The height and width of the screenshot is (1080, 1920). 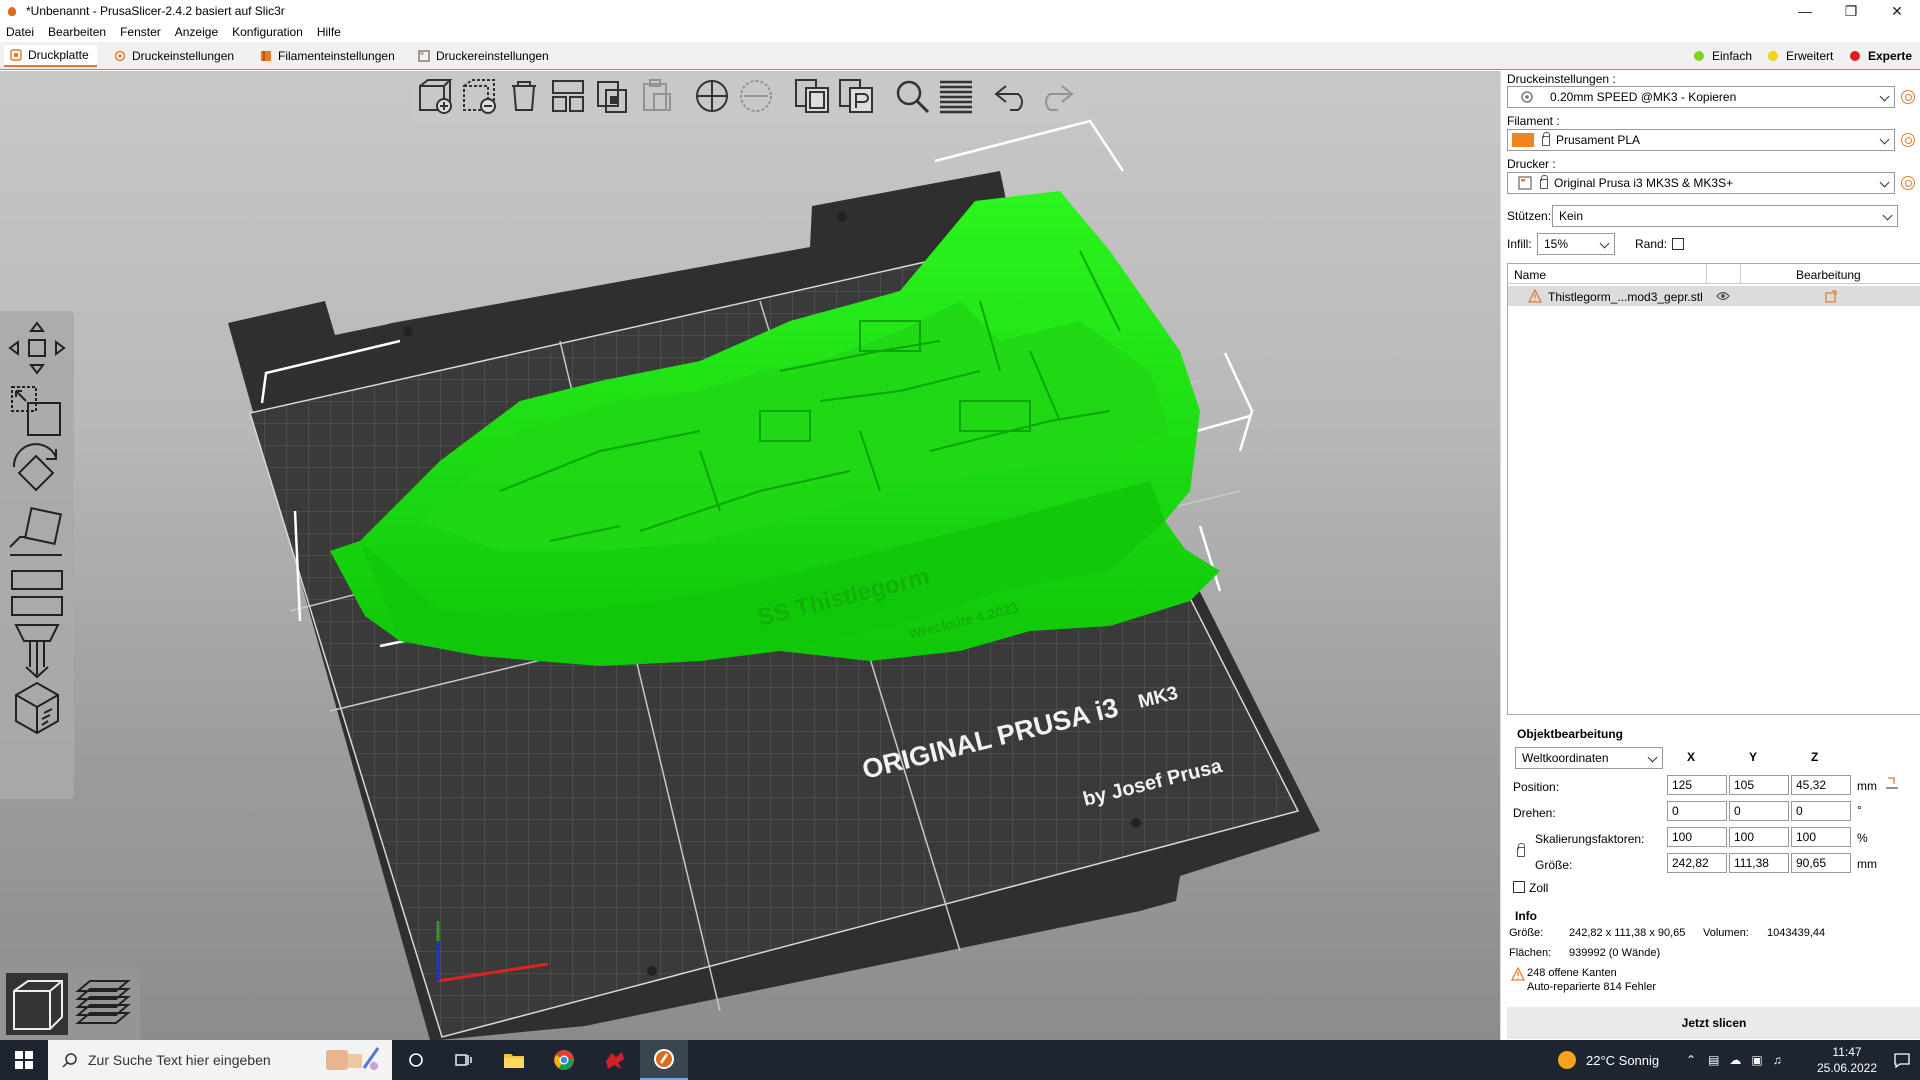 What do you see at coordinates (1644, 183) in the screenshot?
I see `printer-value: Original Prusa i3 MK3S & MK3S+` at bounding box center [1644, 183].